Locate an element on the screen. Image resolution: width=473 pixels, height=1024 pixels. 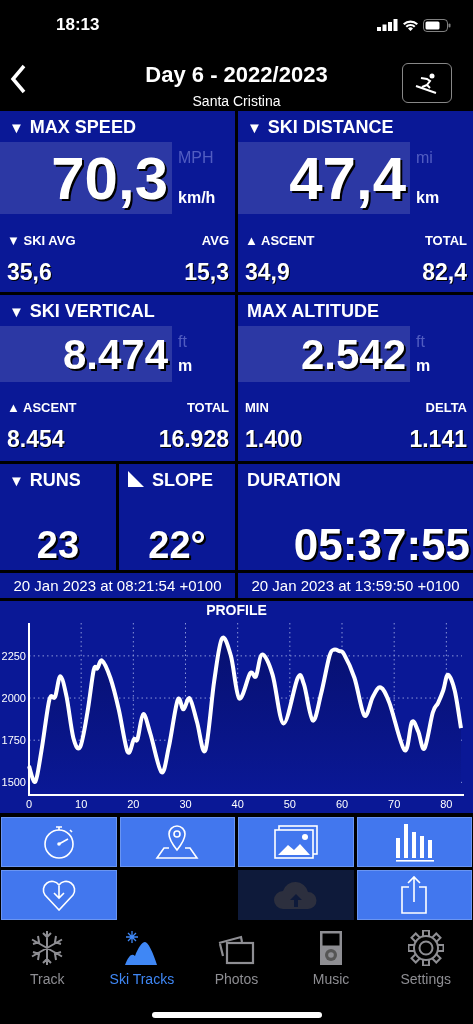
counter-value: 23 is located at coordinates (58, 545).